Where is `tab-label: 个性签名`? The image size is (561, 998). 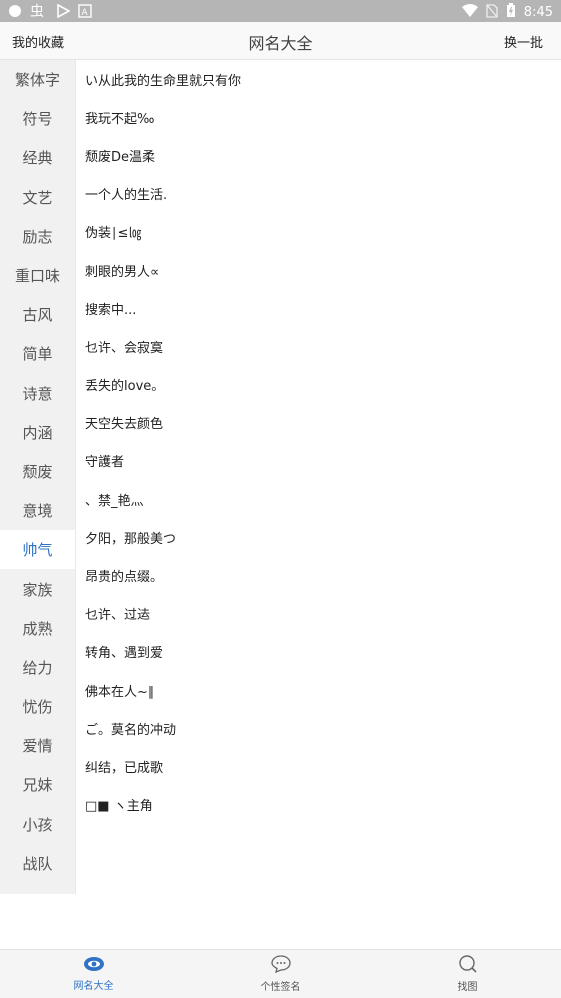
tab-label: 个性签名 is located at coordinates (280, 987).